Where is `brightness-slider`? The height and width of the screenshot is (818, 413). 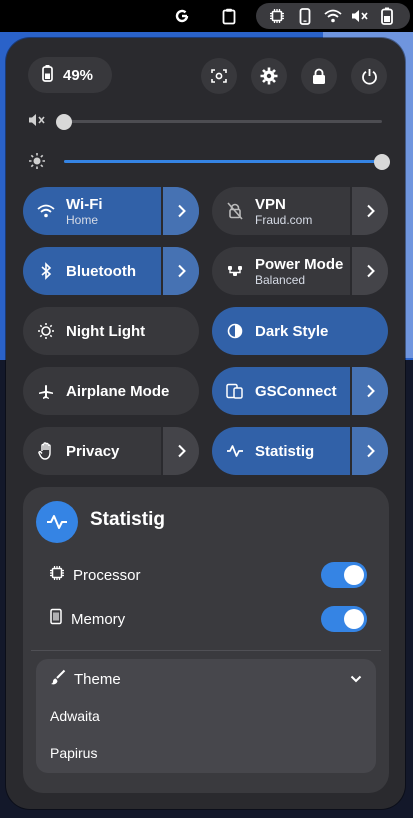
brightness-slider is located at coordinates (209, 161).